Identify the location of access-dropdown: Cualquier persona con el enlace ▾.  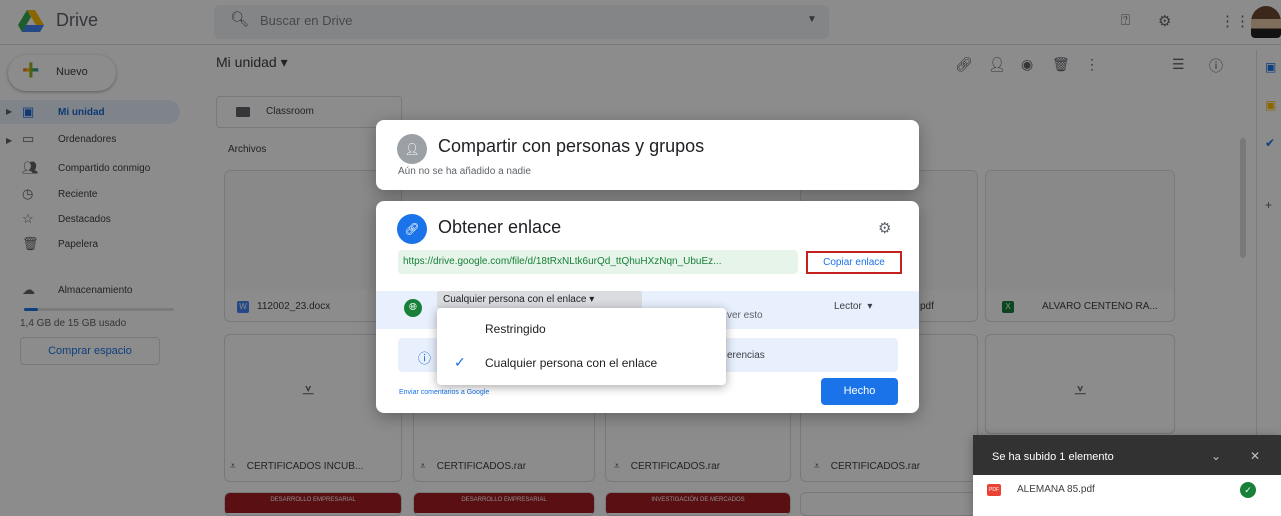
(539, 299).